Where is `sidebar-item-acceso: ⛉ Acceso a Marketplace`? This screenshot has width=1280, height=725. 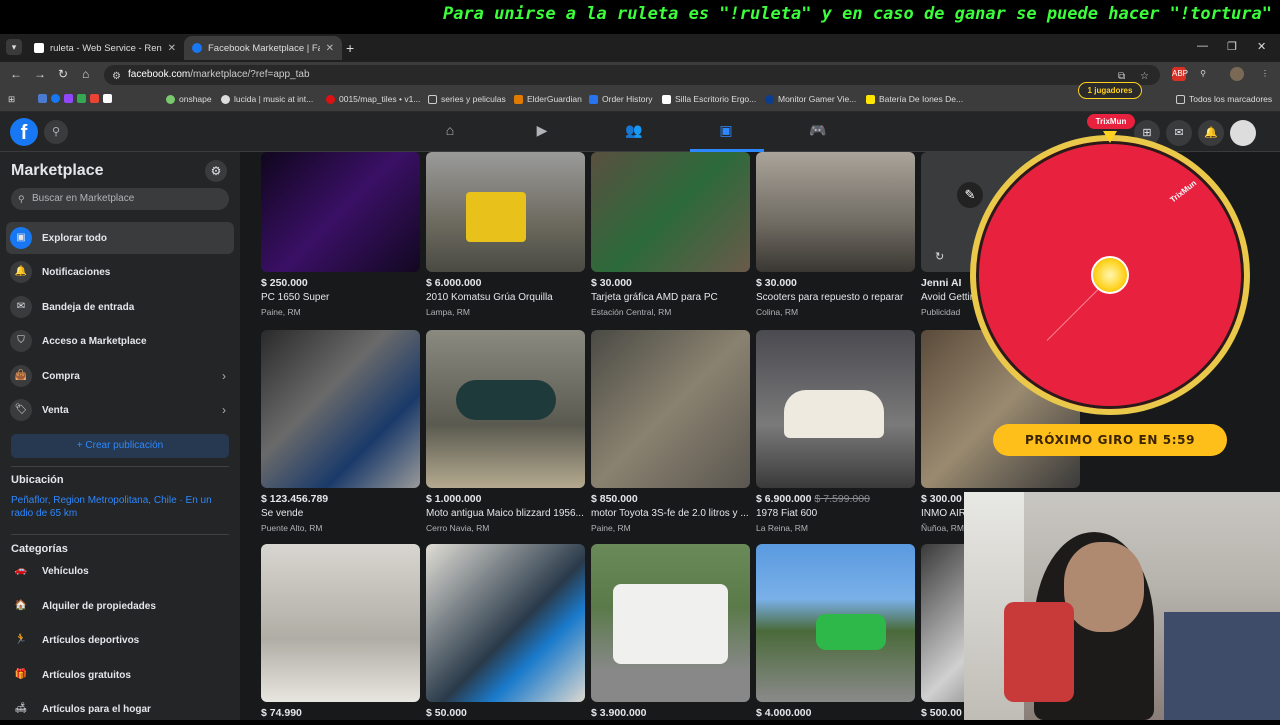
sidebar-item-acceso: ⛉ Acceso a Marketplace is located at coordinates (120, 341).